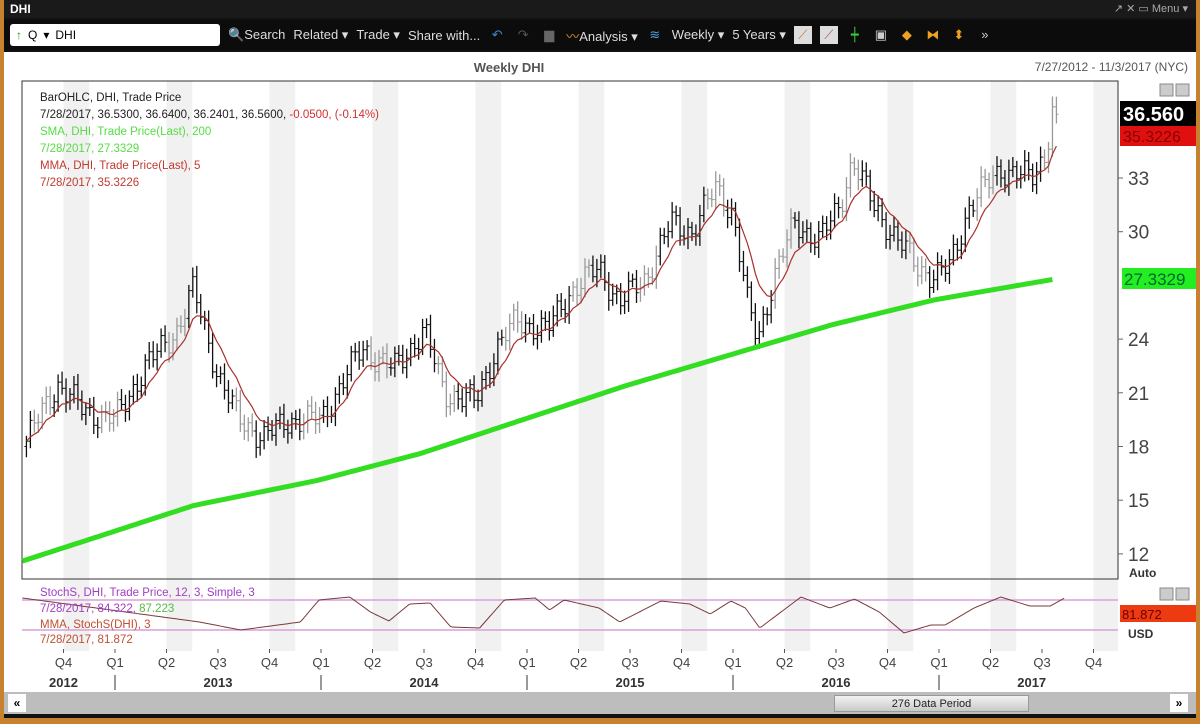 Image resolution: width=1200 pixels, height=724 pixels. Describe the element at coordinates (1142, 573) in the screenshot. I see `auto-scale-button: Auto` at that location.